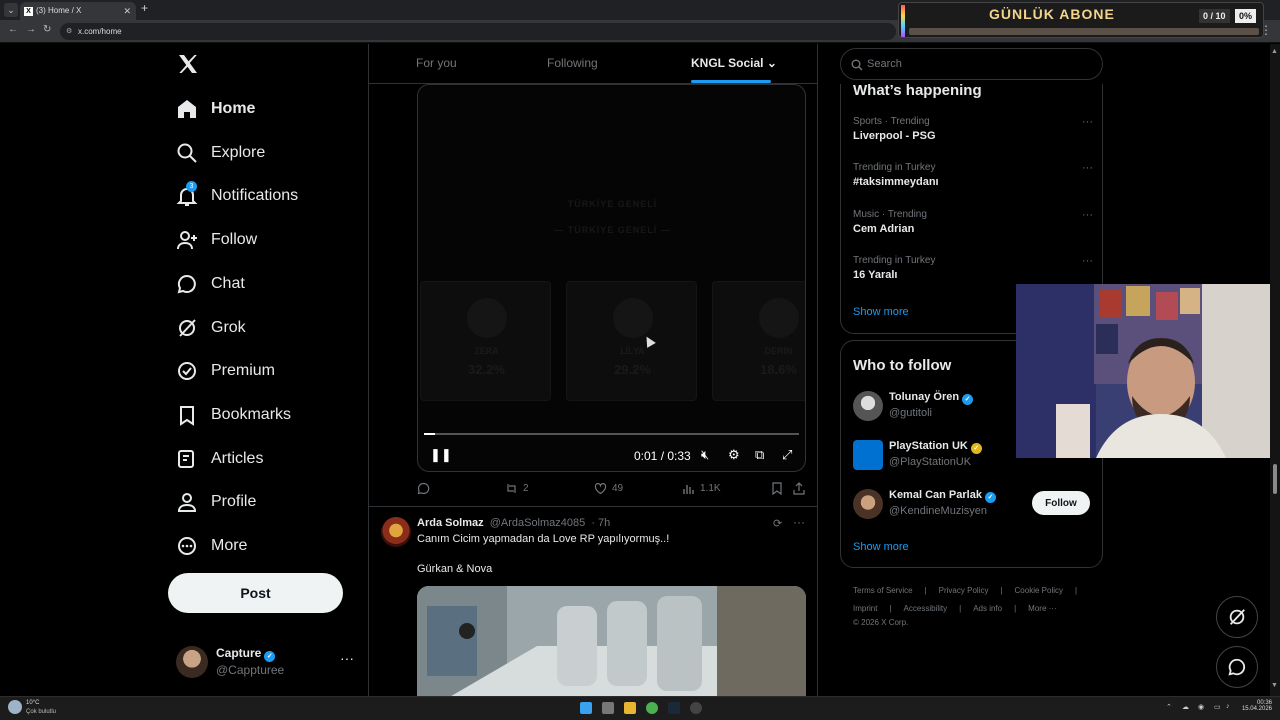 Image resolution: width=1280 pixels, height=720 pixels. I want to click on grok-float-button, so click(1237, 617).